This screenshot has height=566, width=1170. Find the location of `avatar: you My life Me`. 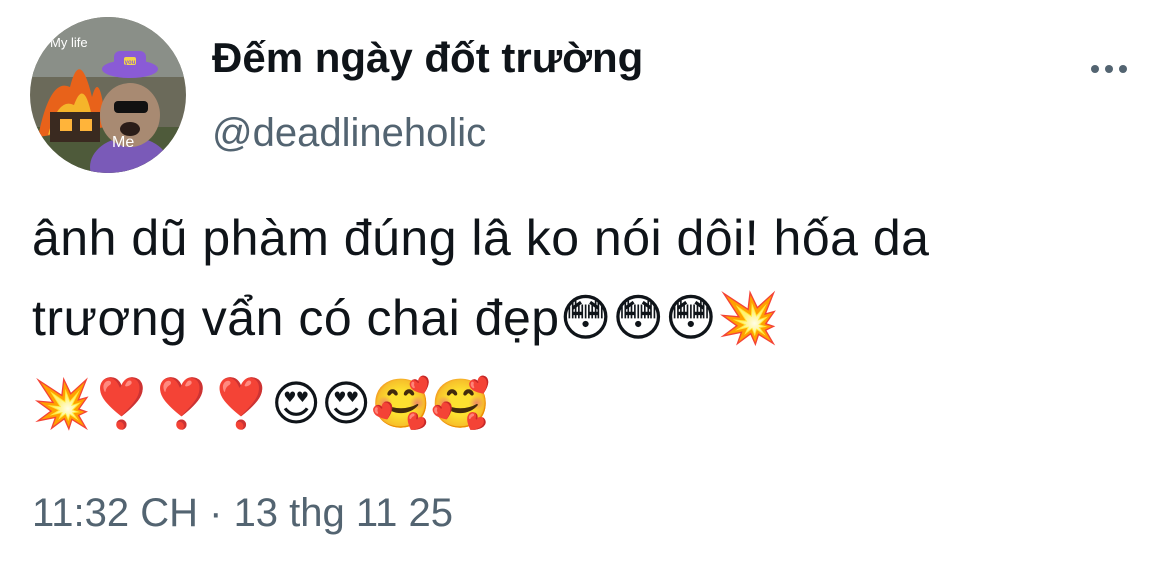

avatar: you My life Me is located at coordinates (108, 95).